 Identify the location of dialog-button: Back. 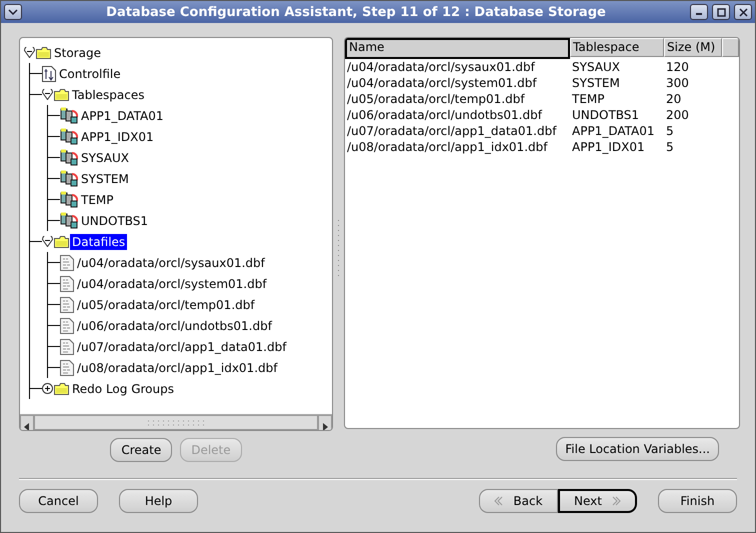
(518, 501).